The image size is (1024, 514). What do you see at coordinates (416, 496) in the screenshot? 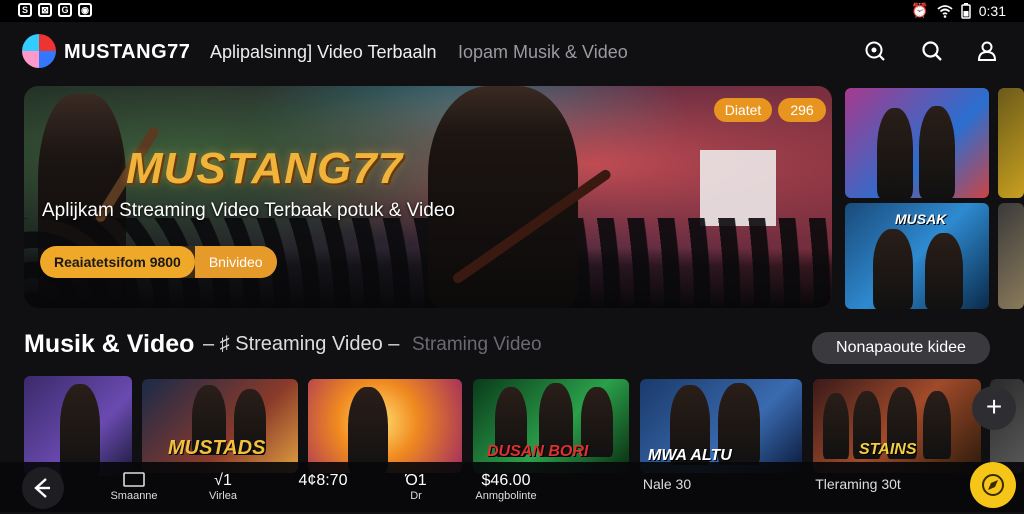
I see `bottom-nav-dr-label: Dr` at bounding box center [416, 496].